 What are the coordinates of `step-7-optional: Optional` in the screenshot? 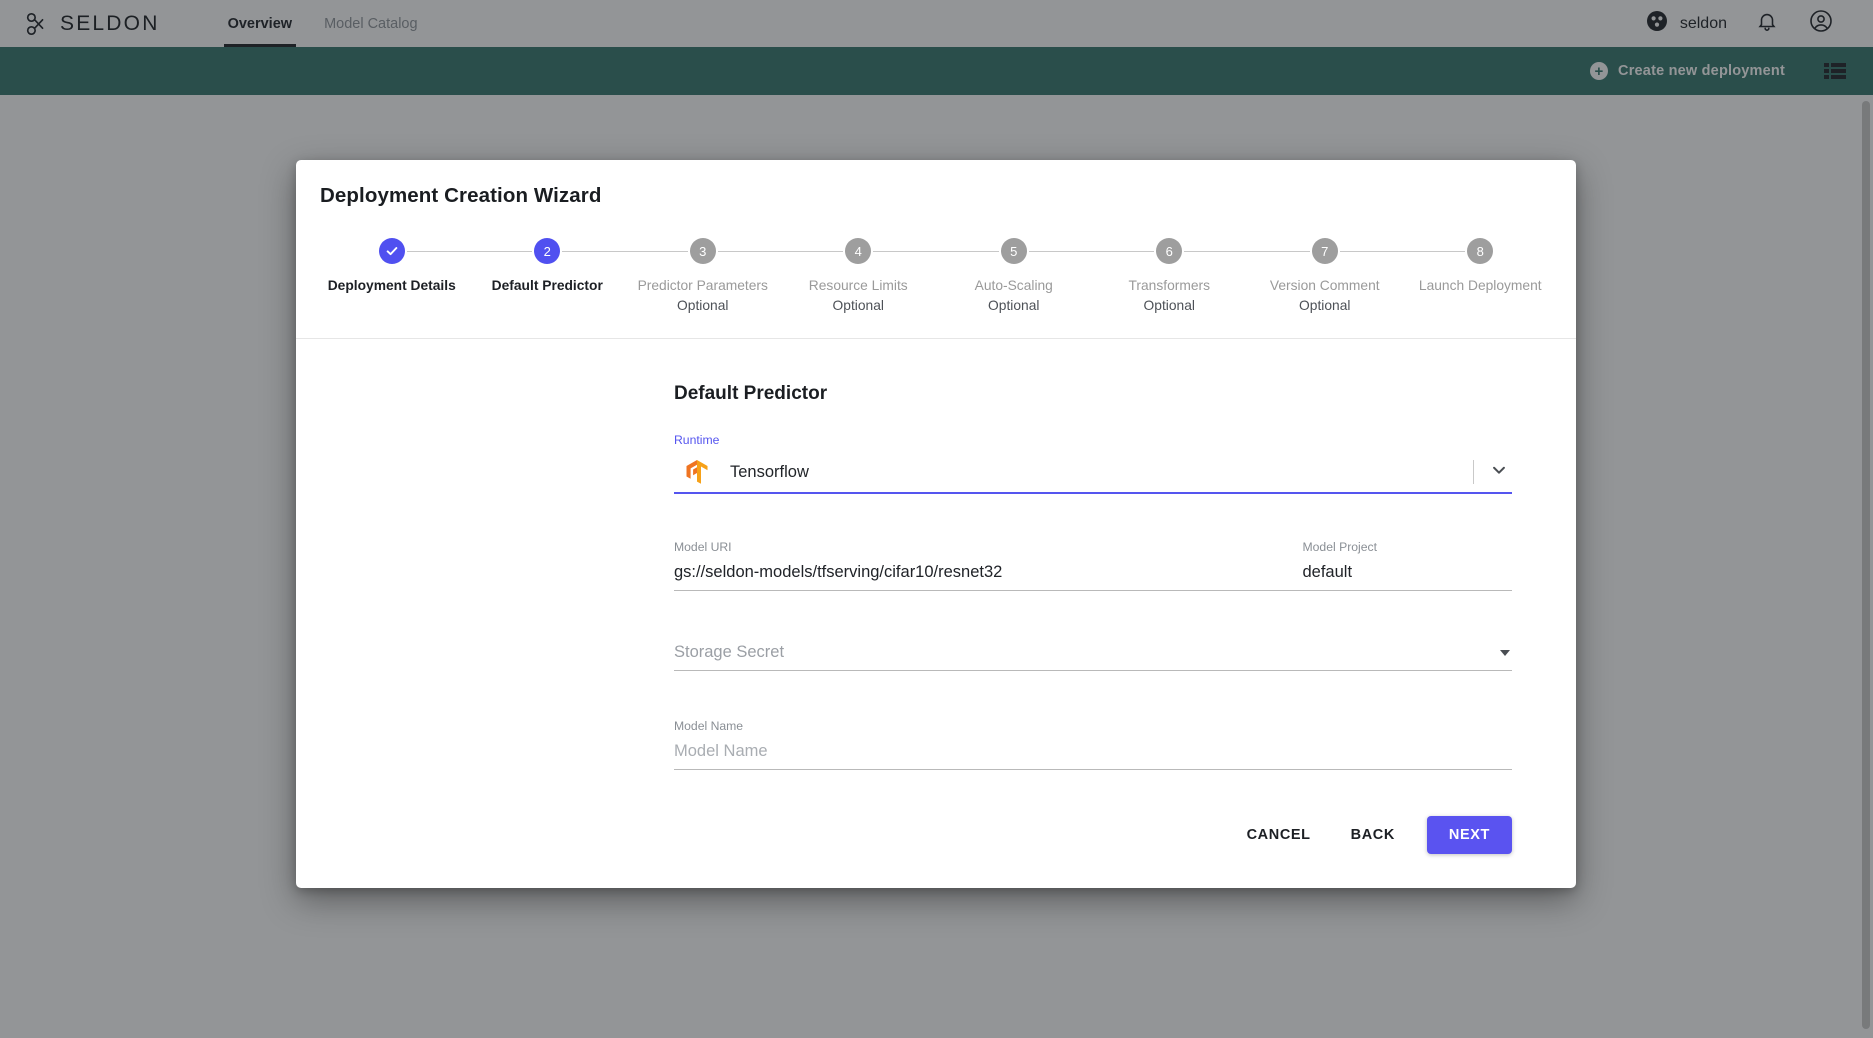 It's located at (1325, 305).